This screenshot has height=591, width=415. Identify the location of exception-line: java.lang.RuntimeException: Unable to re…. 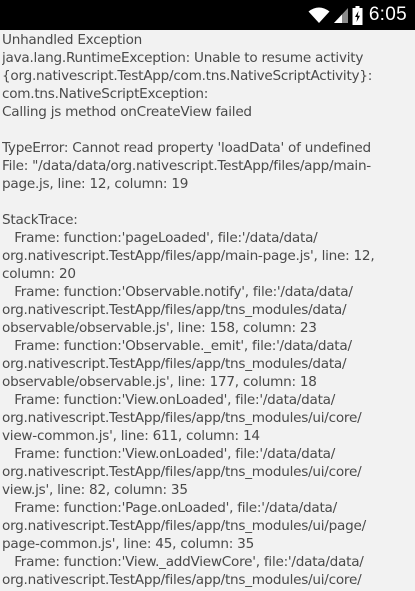
(183, 58).